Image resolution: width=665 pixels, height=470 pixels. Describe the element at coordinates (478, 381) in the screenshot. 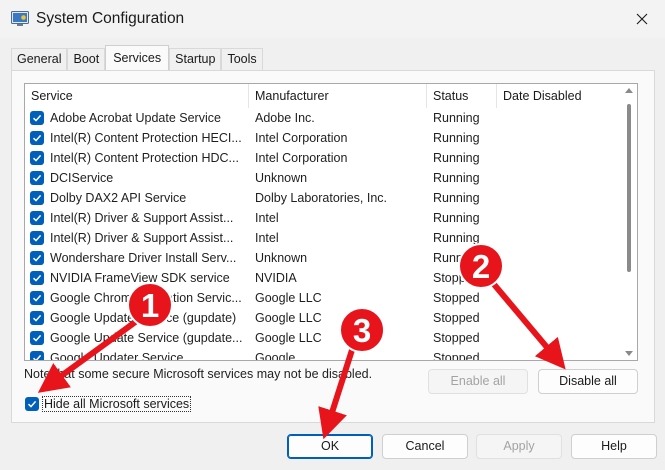

I see `enable-all-button: Enable all` at that location.